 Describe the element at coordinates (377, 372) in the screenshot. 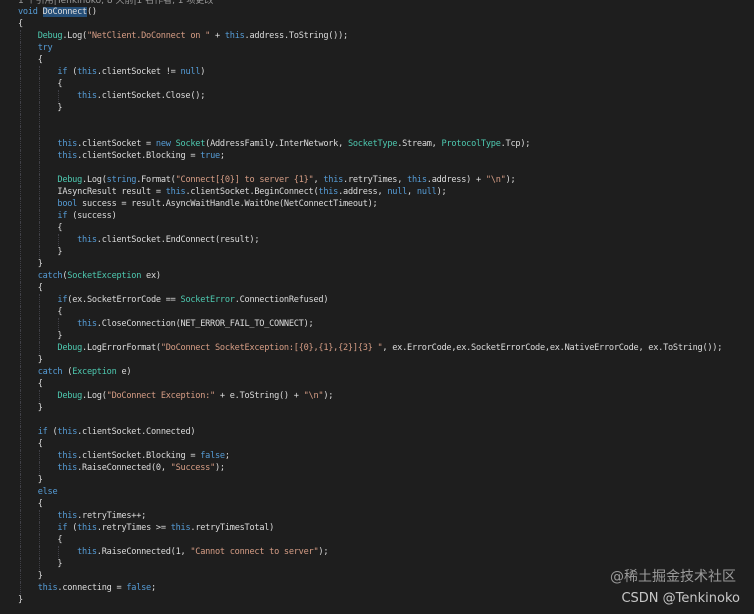

I see `code-line: catch (Exception e)` at that location.